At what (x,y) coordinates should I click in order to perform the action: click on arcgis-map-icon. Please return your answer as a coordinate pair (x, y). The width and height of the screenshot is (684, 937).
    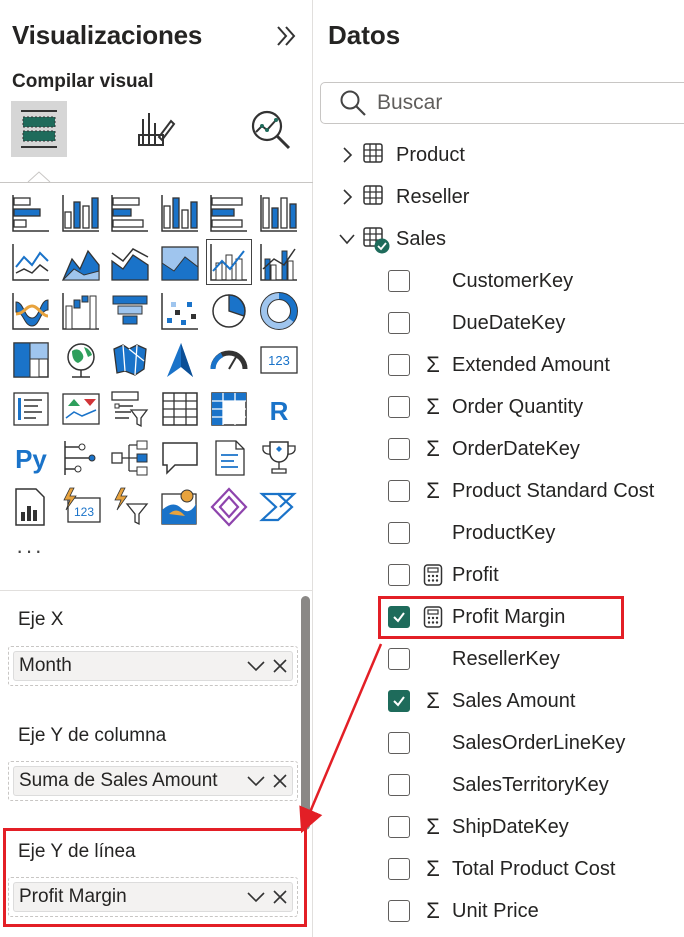
    Looking at the image, I should click on (179, 507).